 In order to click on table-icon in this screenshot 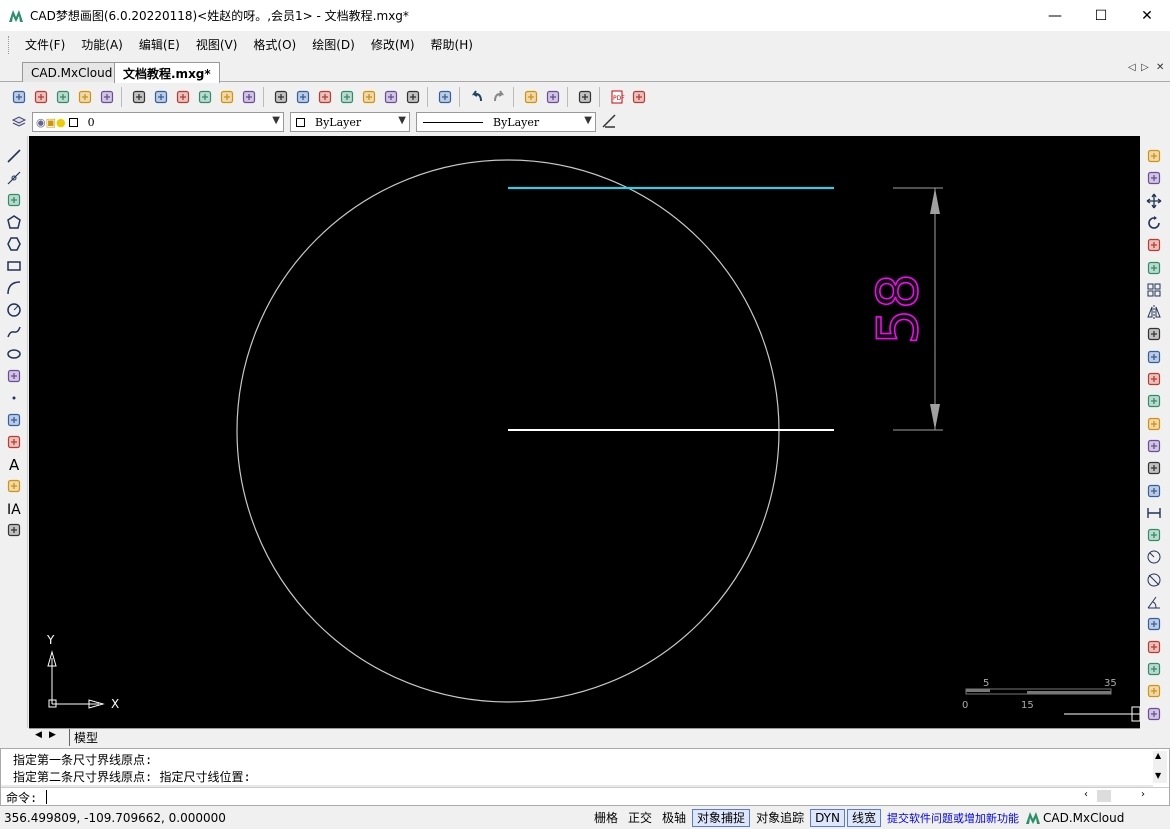, I will do `click(14, 530)`.